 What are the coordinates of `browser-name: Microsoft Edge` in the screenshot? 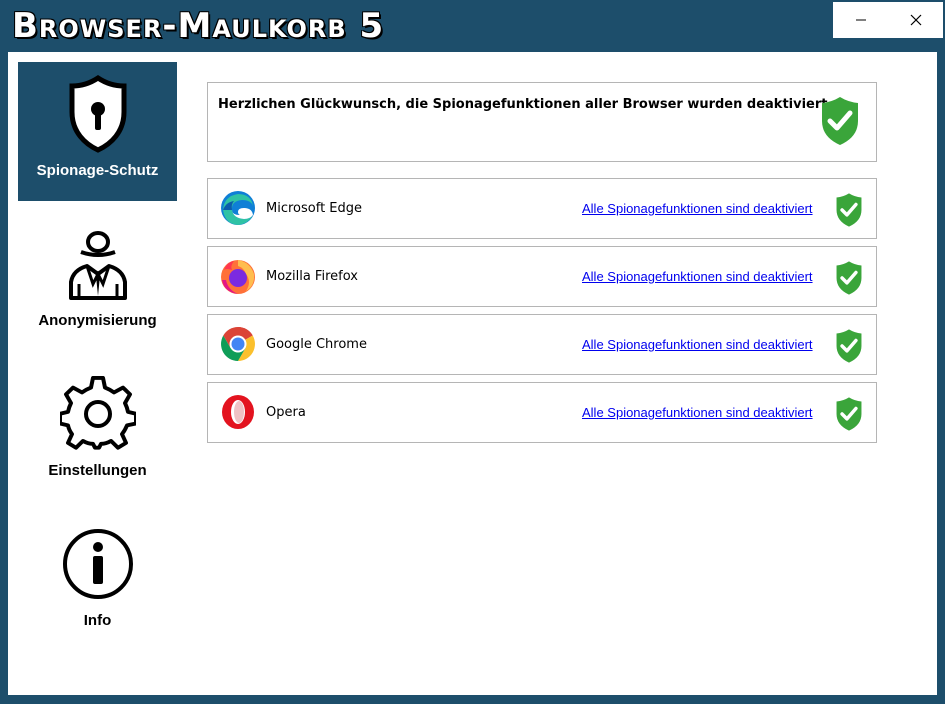 It's located at (314, 208).